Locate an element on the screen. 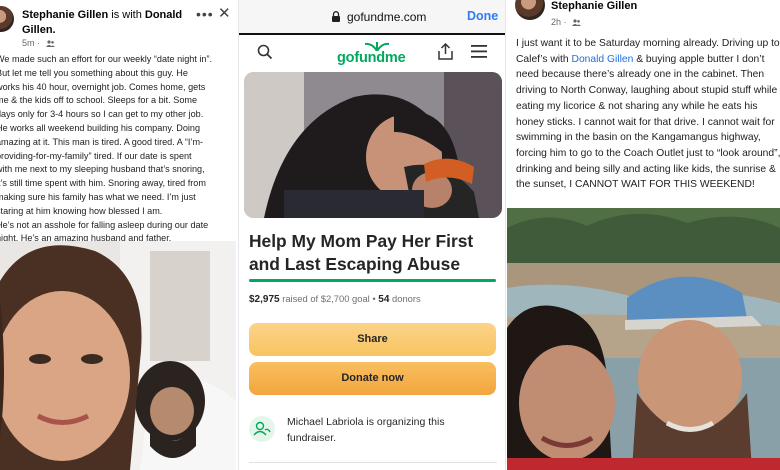 The width and height of the screenshot is (780, 470). more-options-icon: ••• is located at coordinates (205, 14).